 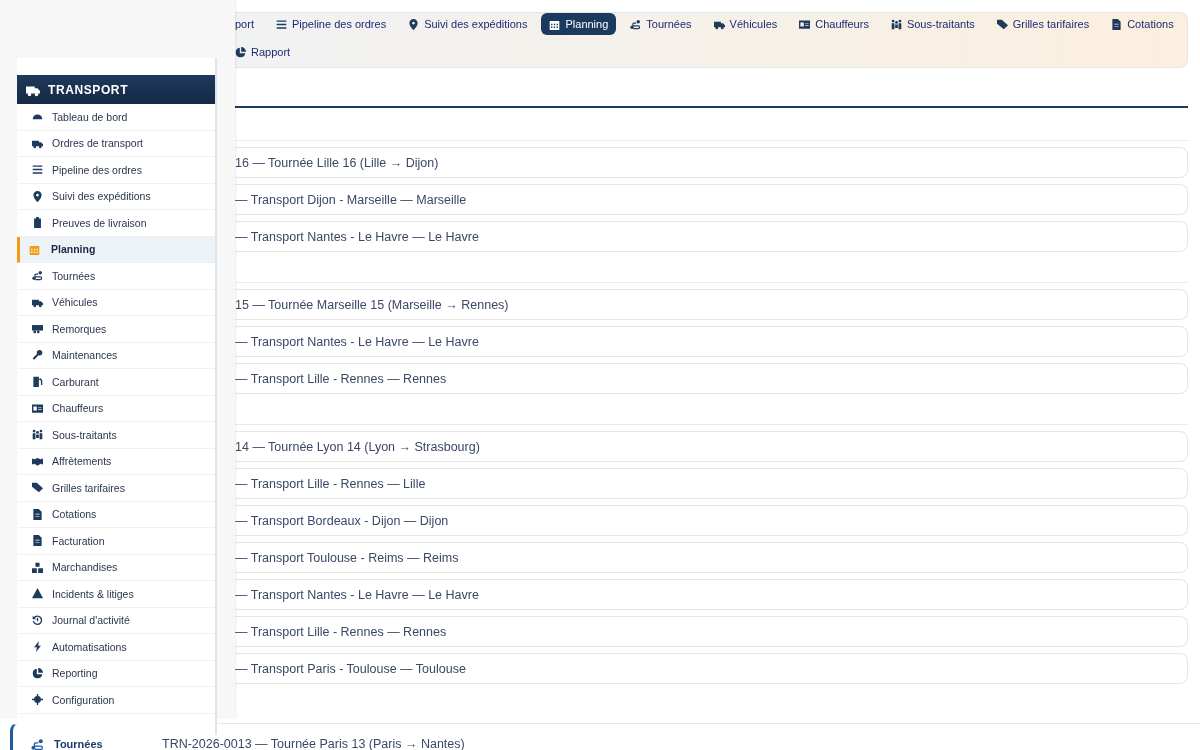 I want to click on warning-icon, so click(x=37, y=594).